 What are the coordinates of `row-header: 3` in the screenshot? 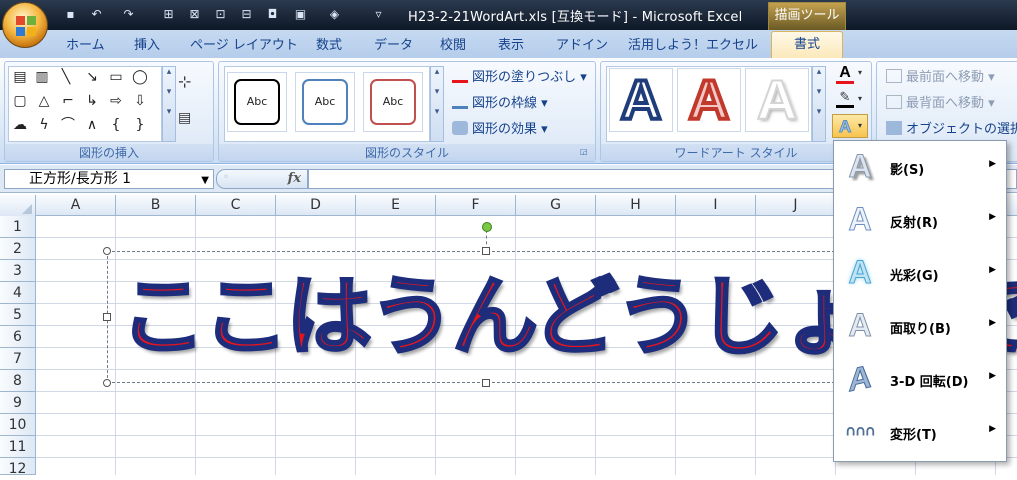 It's located at (18, 271).